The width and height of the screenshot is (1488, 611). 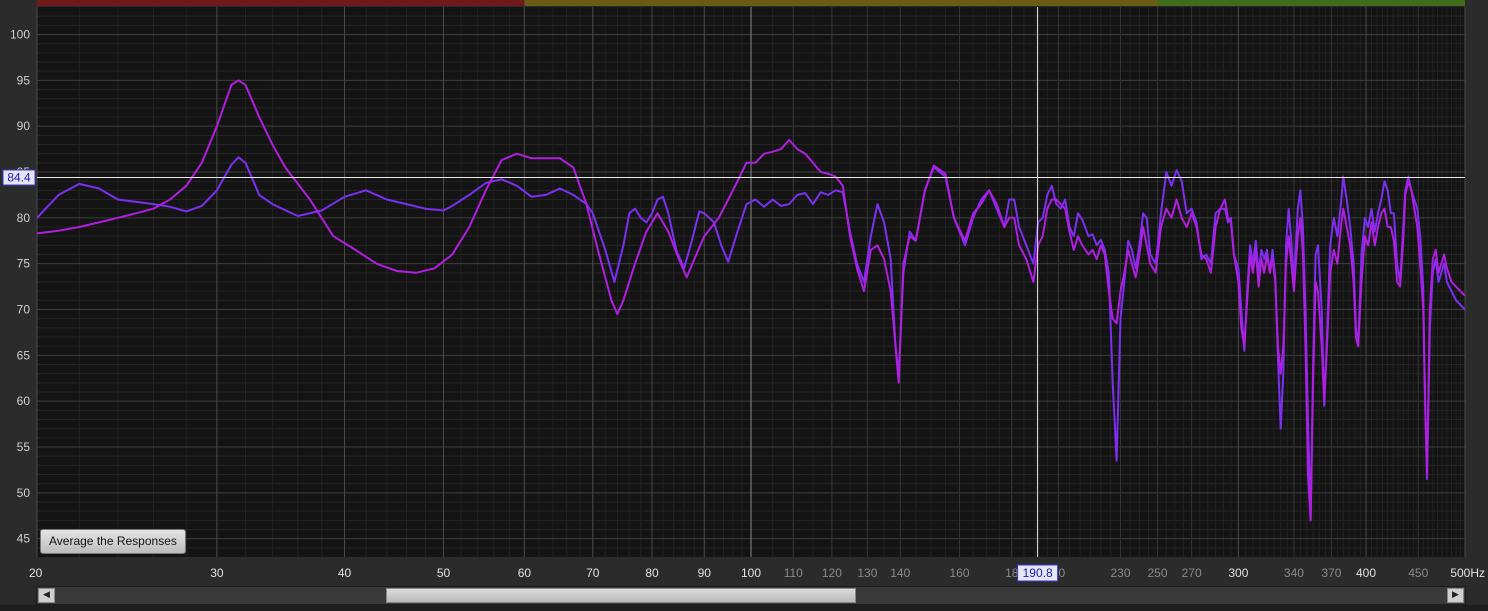 I want to click on x-tick-label: 400, so click(x=1366, y=573).